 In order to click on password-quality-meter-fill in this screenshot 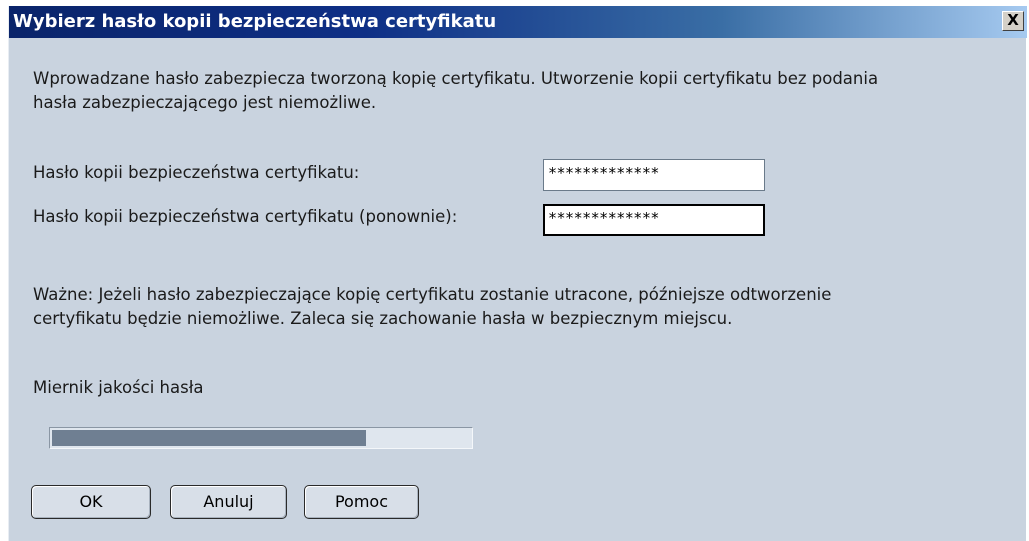, I will do `click(209, 438)`.